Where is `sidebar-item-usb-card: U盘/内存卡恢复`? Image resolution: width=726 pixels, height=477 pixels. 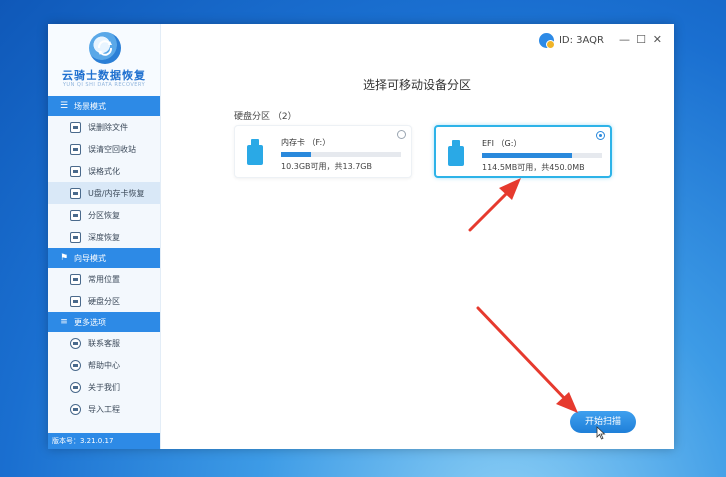
sidebar-item-usb-card: U盘/内存卡恢复 is located at coordinates (104, 193).